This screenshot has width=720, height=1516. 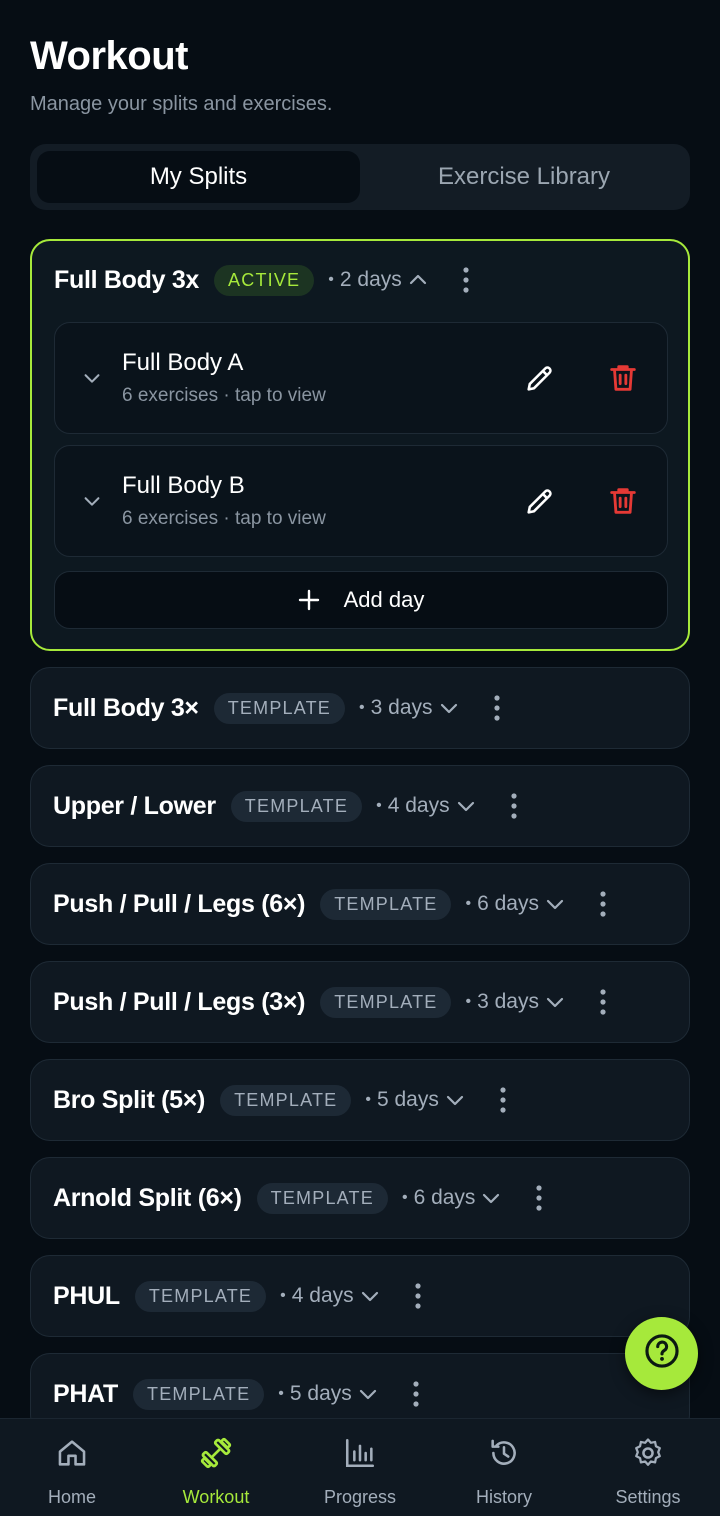 What do you see at coordinates (86, 1295) in the screenshot?
I see `split-name: PHUL` at bounding box center [86, 1295].